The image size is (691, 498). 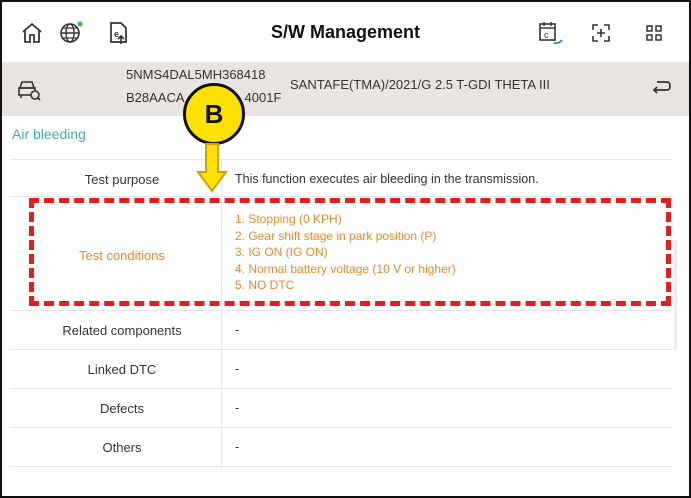 What do you see at coordinates (420, 84) in the screenshot?
I see `vehicle-model: SANTAFE(TMA)/2021/G 2.5 T-GDI THETA III` at bounding box center [420, 84].